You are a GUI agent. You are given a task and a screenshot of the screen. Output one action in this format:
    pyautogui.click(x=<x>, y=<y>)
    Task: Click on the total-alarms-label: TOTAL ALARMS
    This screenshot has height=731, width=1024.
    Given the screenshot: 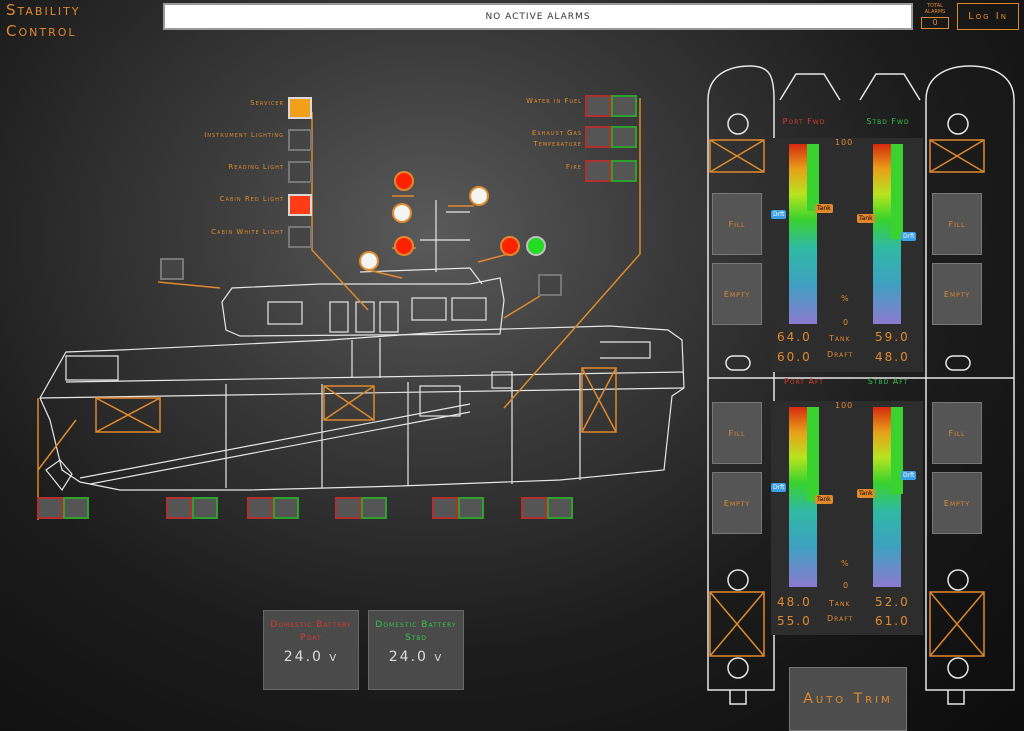 What is the action you would take?
    pyautogui.click(x=935, y=9)
    